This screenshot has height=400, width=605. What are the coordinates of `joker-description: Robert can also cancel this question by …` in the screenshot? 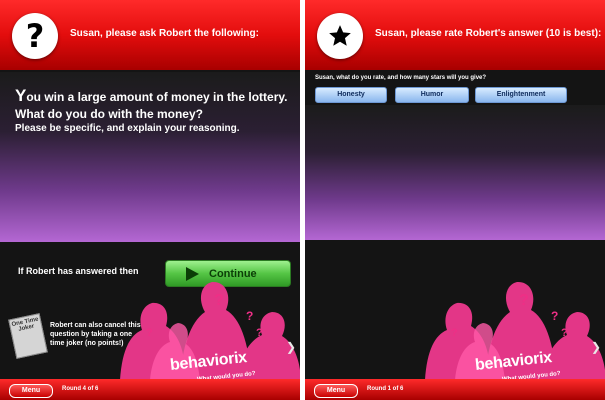 It's located at (95, 334).